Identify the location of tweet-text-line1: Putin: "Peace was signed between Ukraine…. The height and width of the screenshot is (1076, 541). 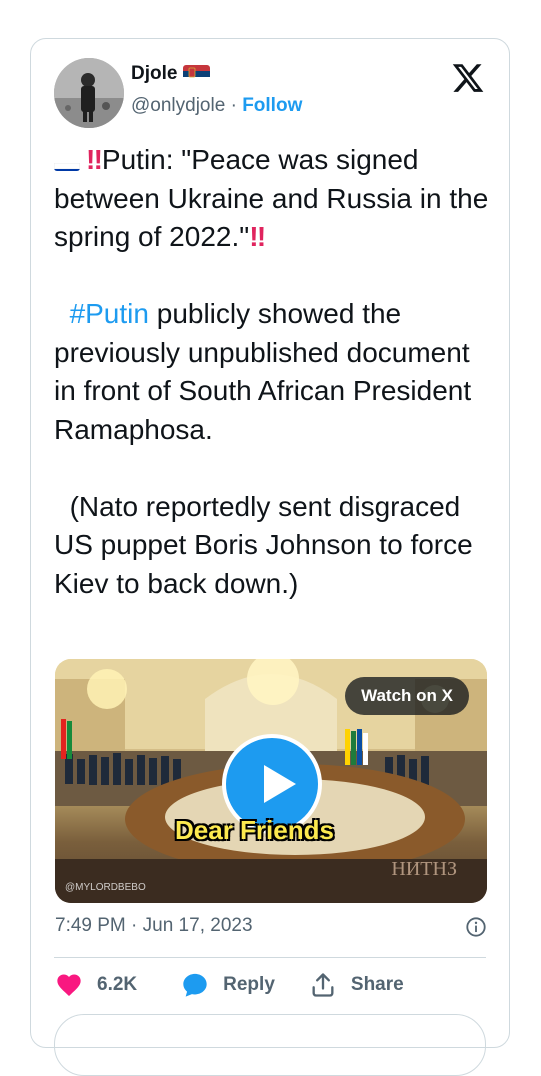
(275, 198).